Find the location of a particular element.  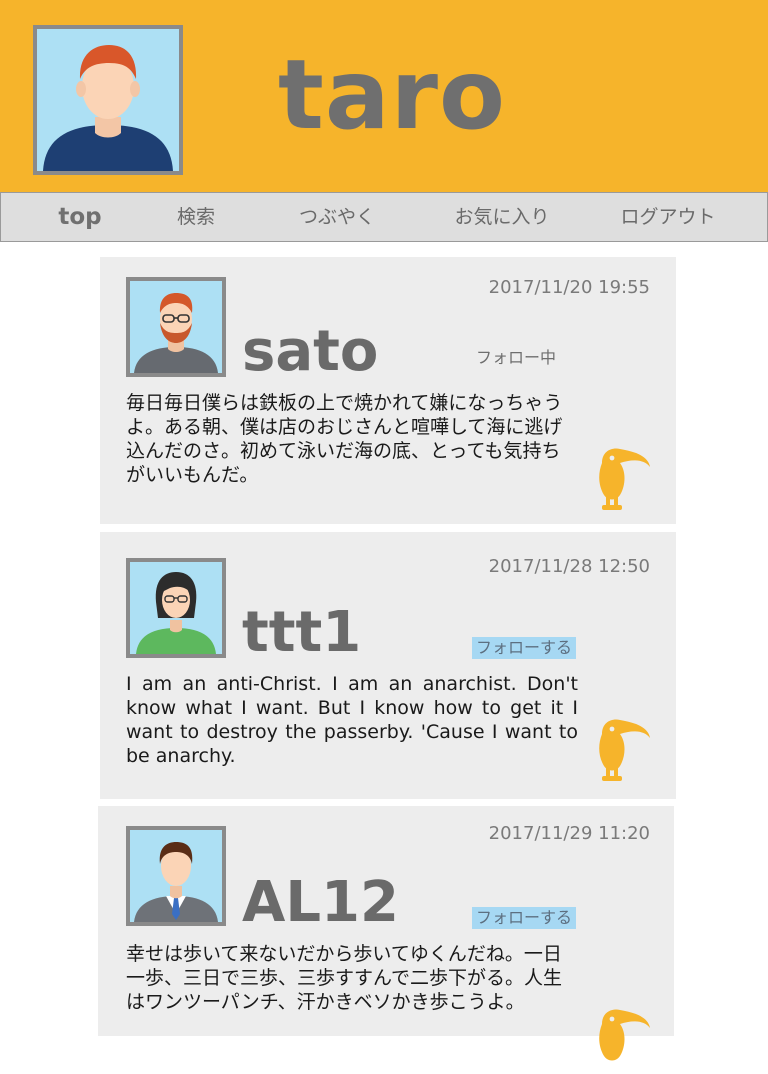

post-username: ttt1 is located at coordinates (301, 633).